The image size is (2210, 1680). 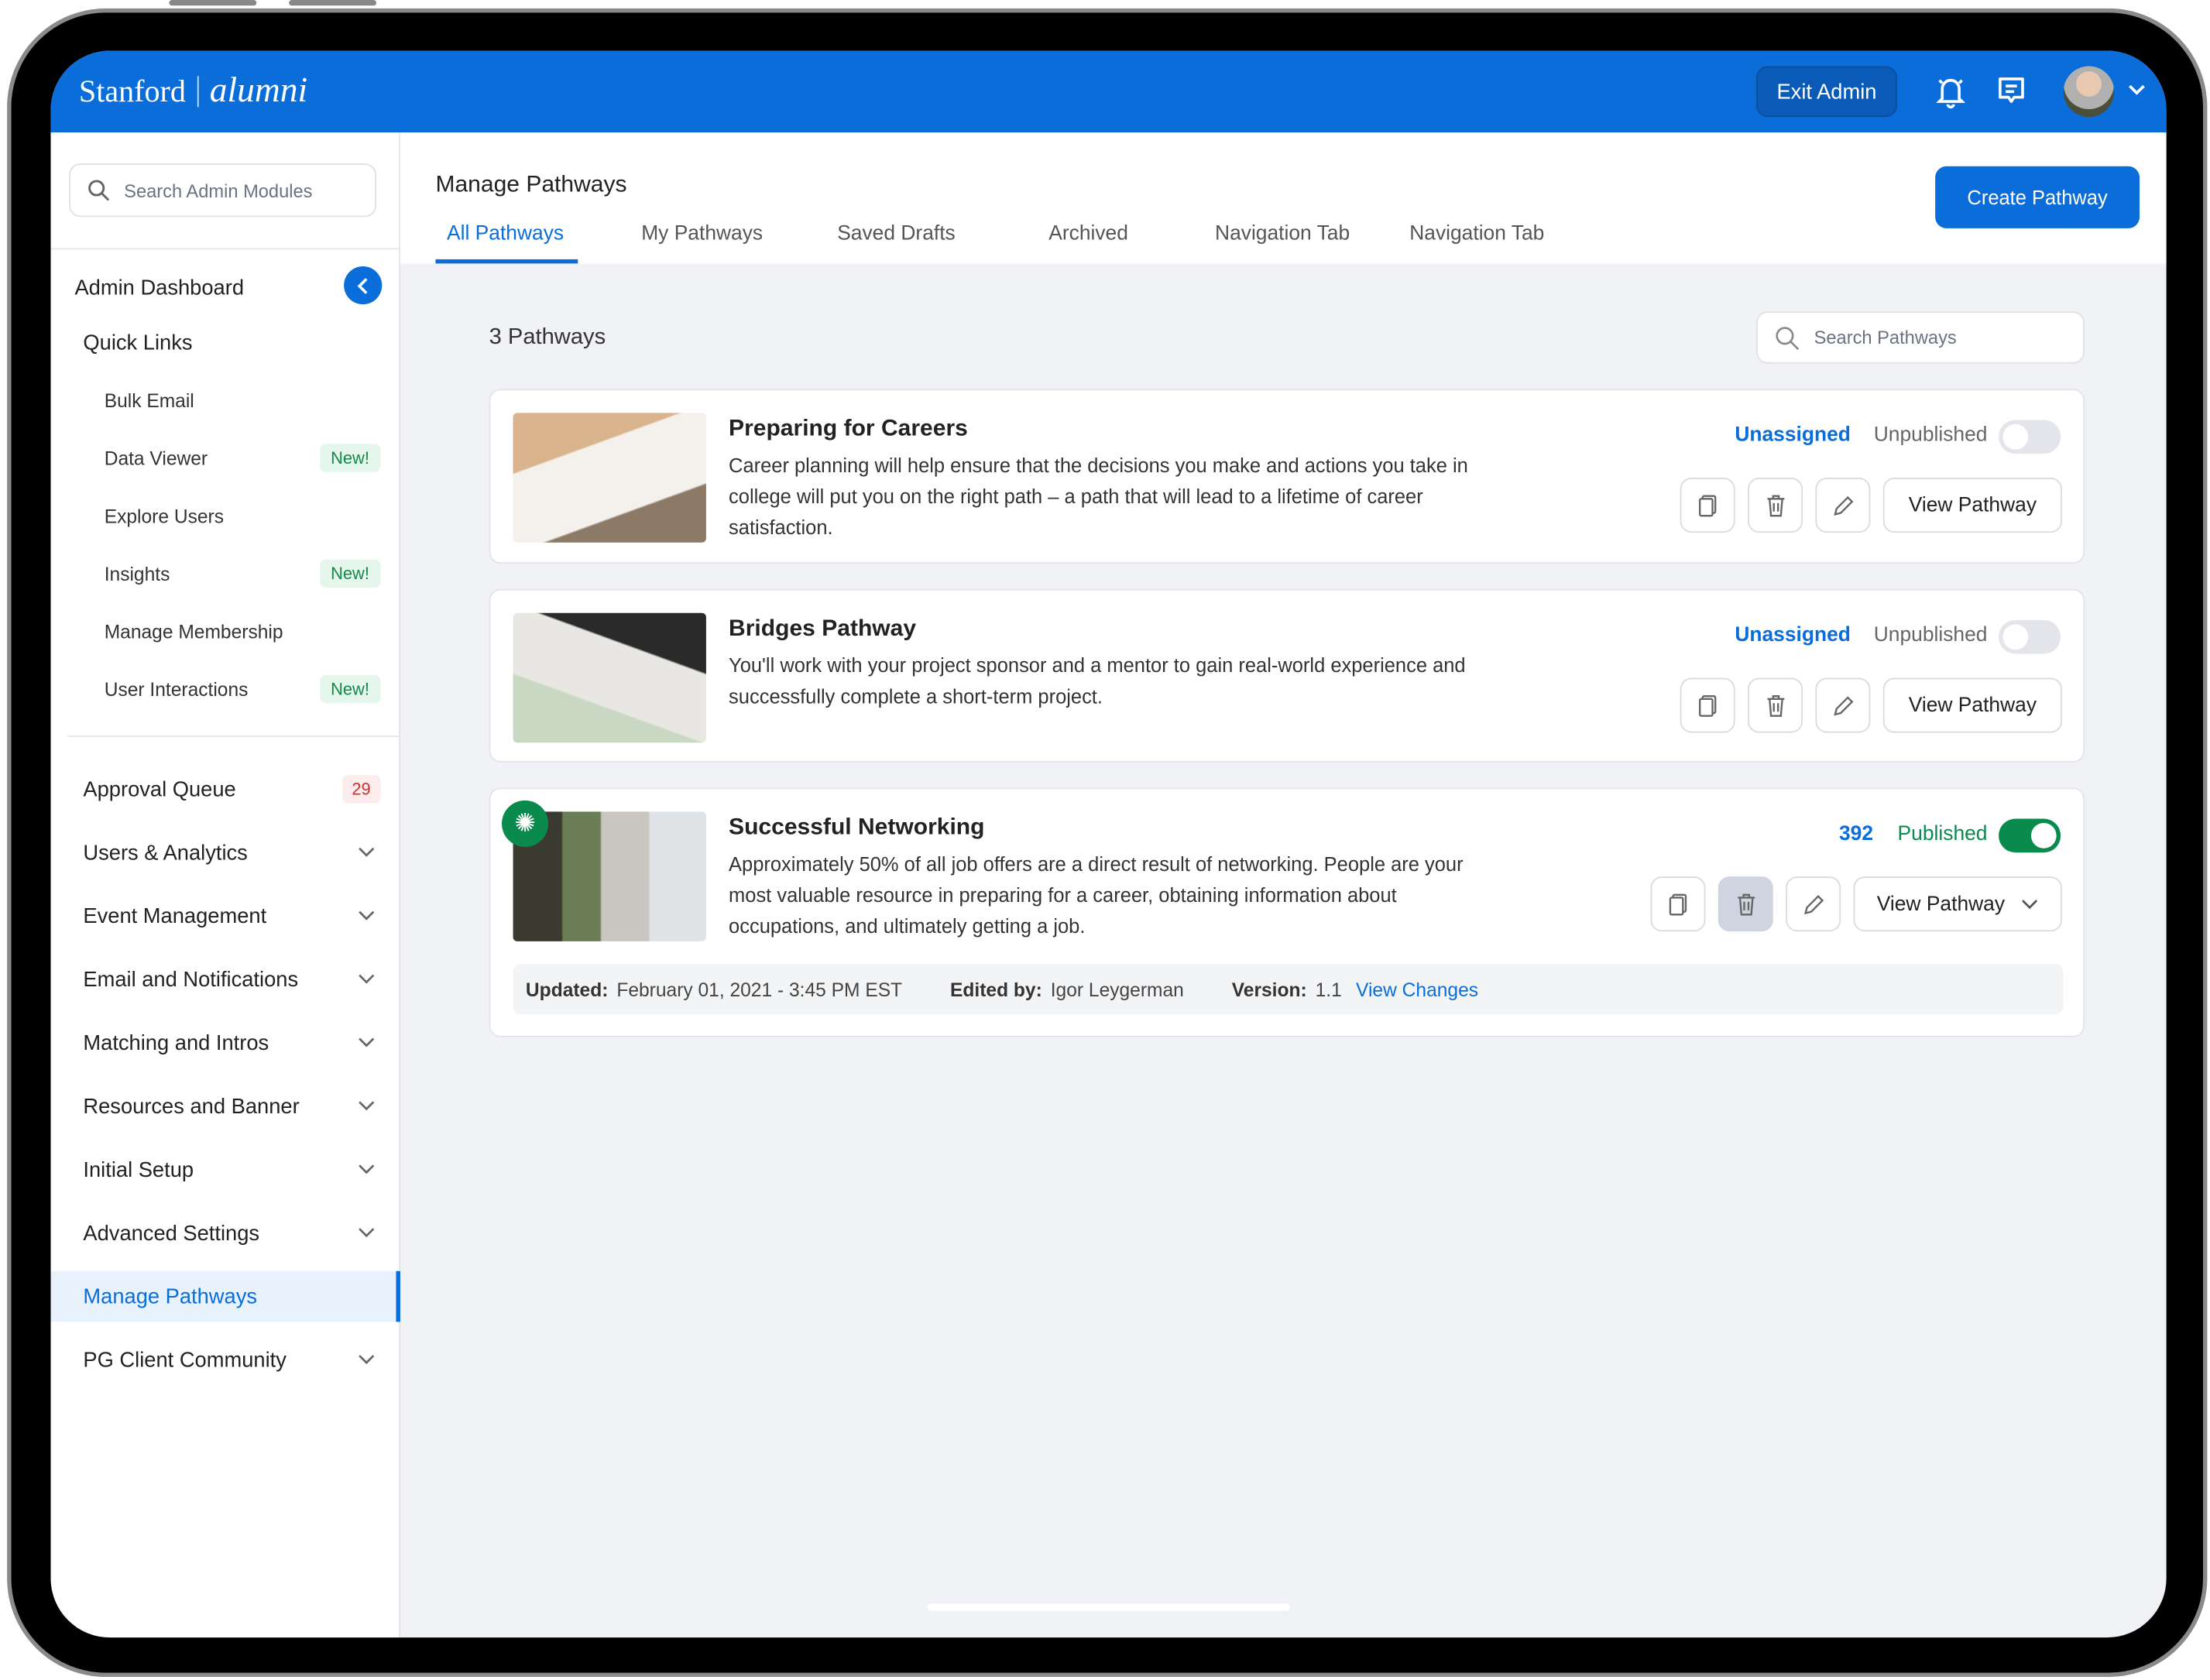 I want to click on divider, so click(x=225, y=249).